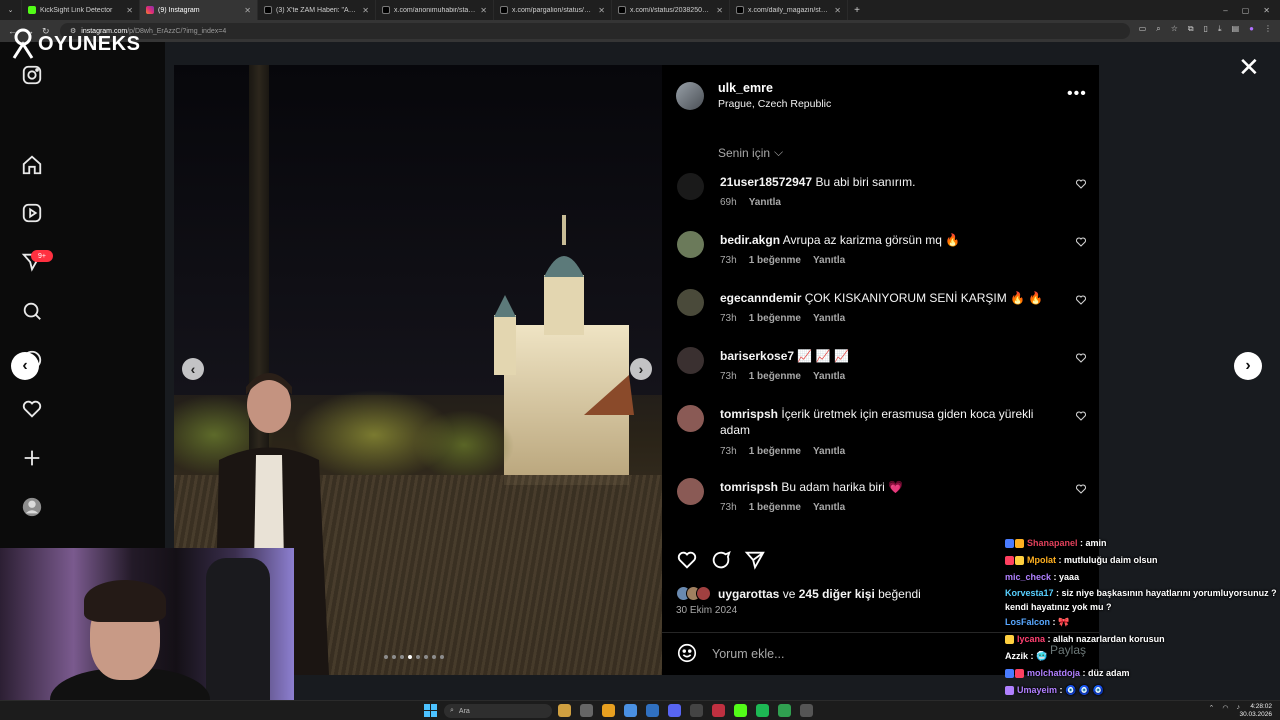 The height and width of the screenshot is (720, 1280). I want to click on browser-tab: (3) X'te ZAM Haberi: "Aksaray'd✕, so click(317, 10).